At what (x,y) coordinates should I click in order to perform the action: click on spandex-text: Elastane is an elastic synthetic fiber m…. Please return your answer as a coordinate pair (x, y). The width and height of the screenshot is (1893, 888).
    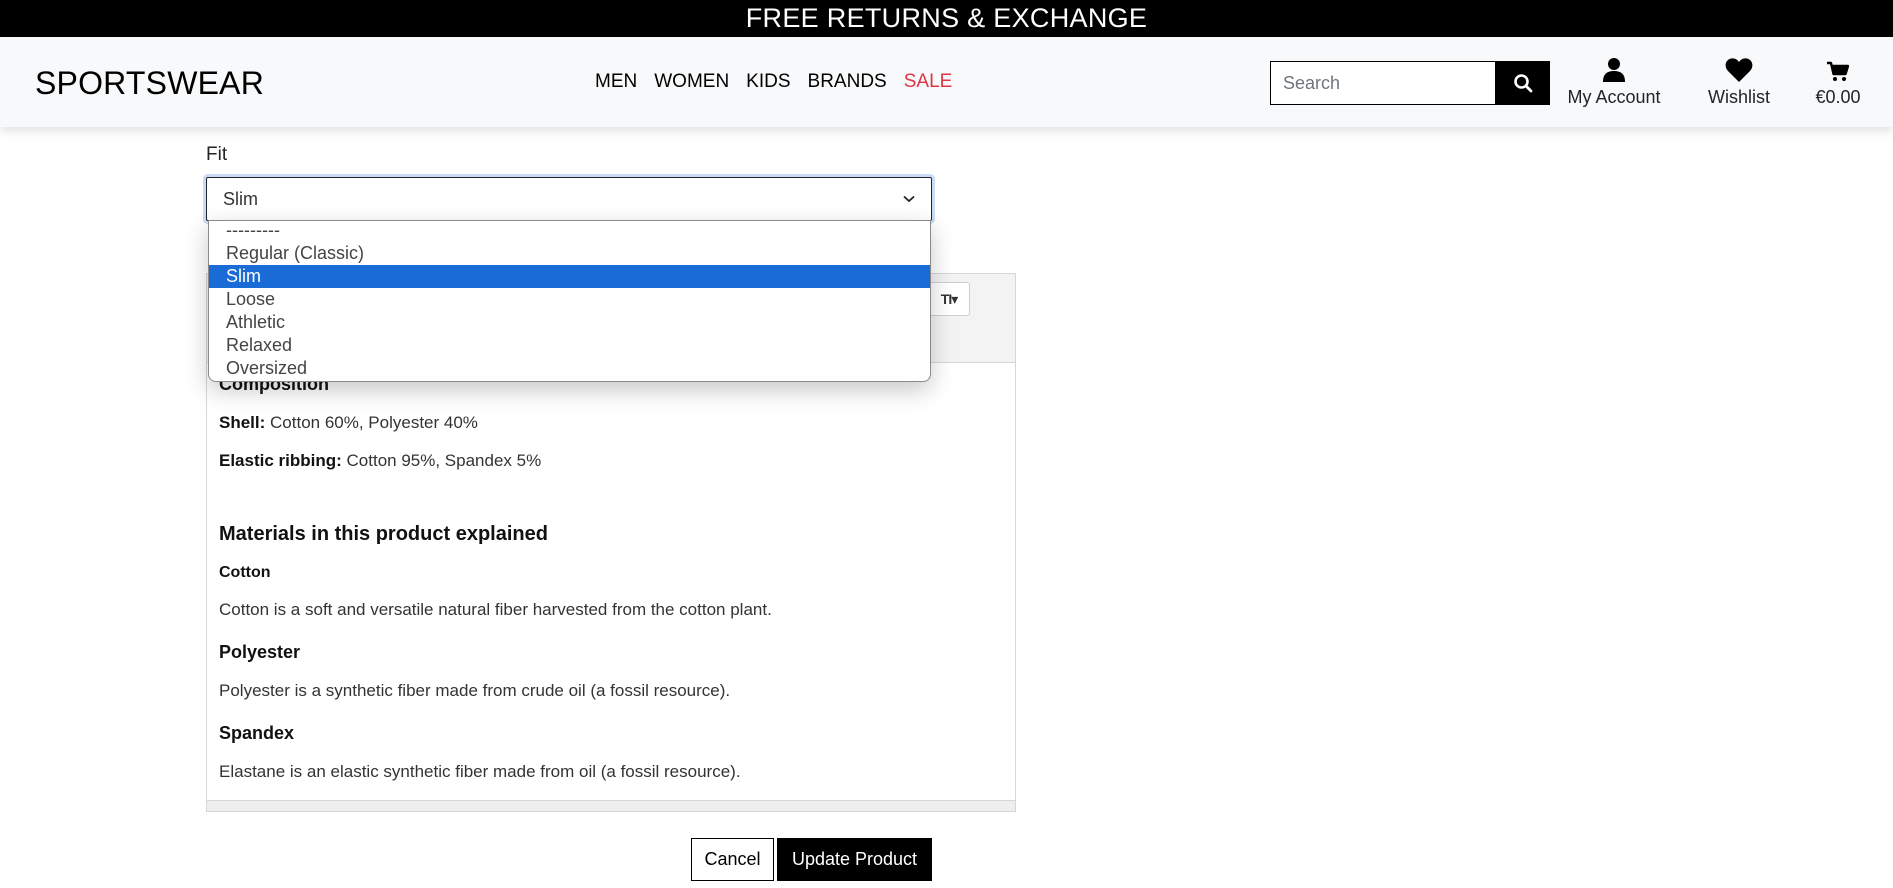
    Looking at the image, I should click on (480, 771).